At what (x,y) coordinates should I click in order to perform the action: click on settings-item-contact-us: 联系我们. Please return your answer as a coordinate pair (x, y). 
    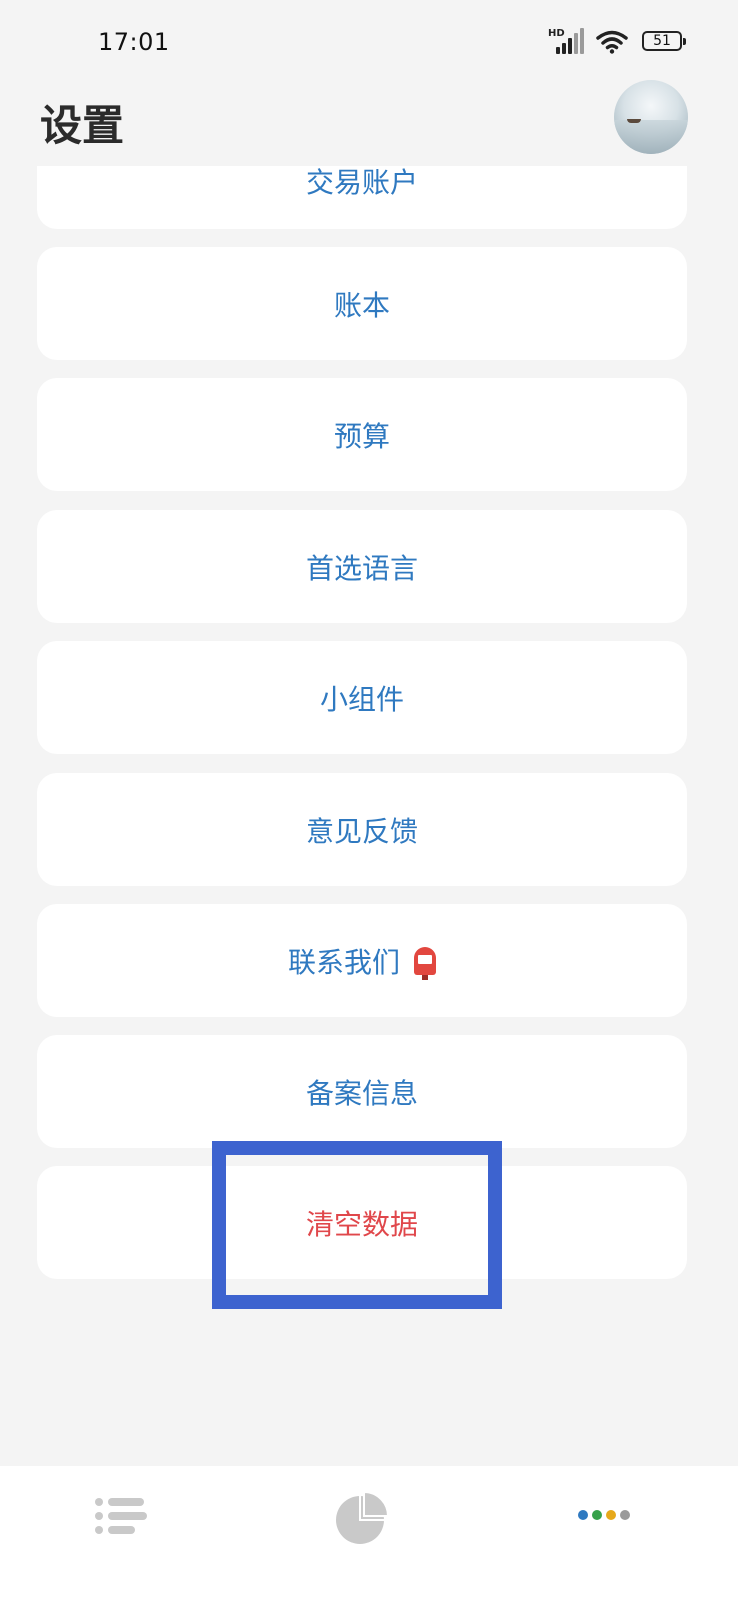
    Looking at the image, I should click on (362, 960).